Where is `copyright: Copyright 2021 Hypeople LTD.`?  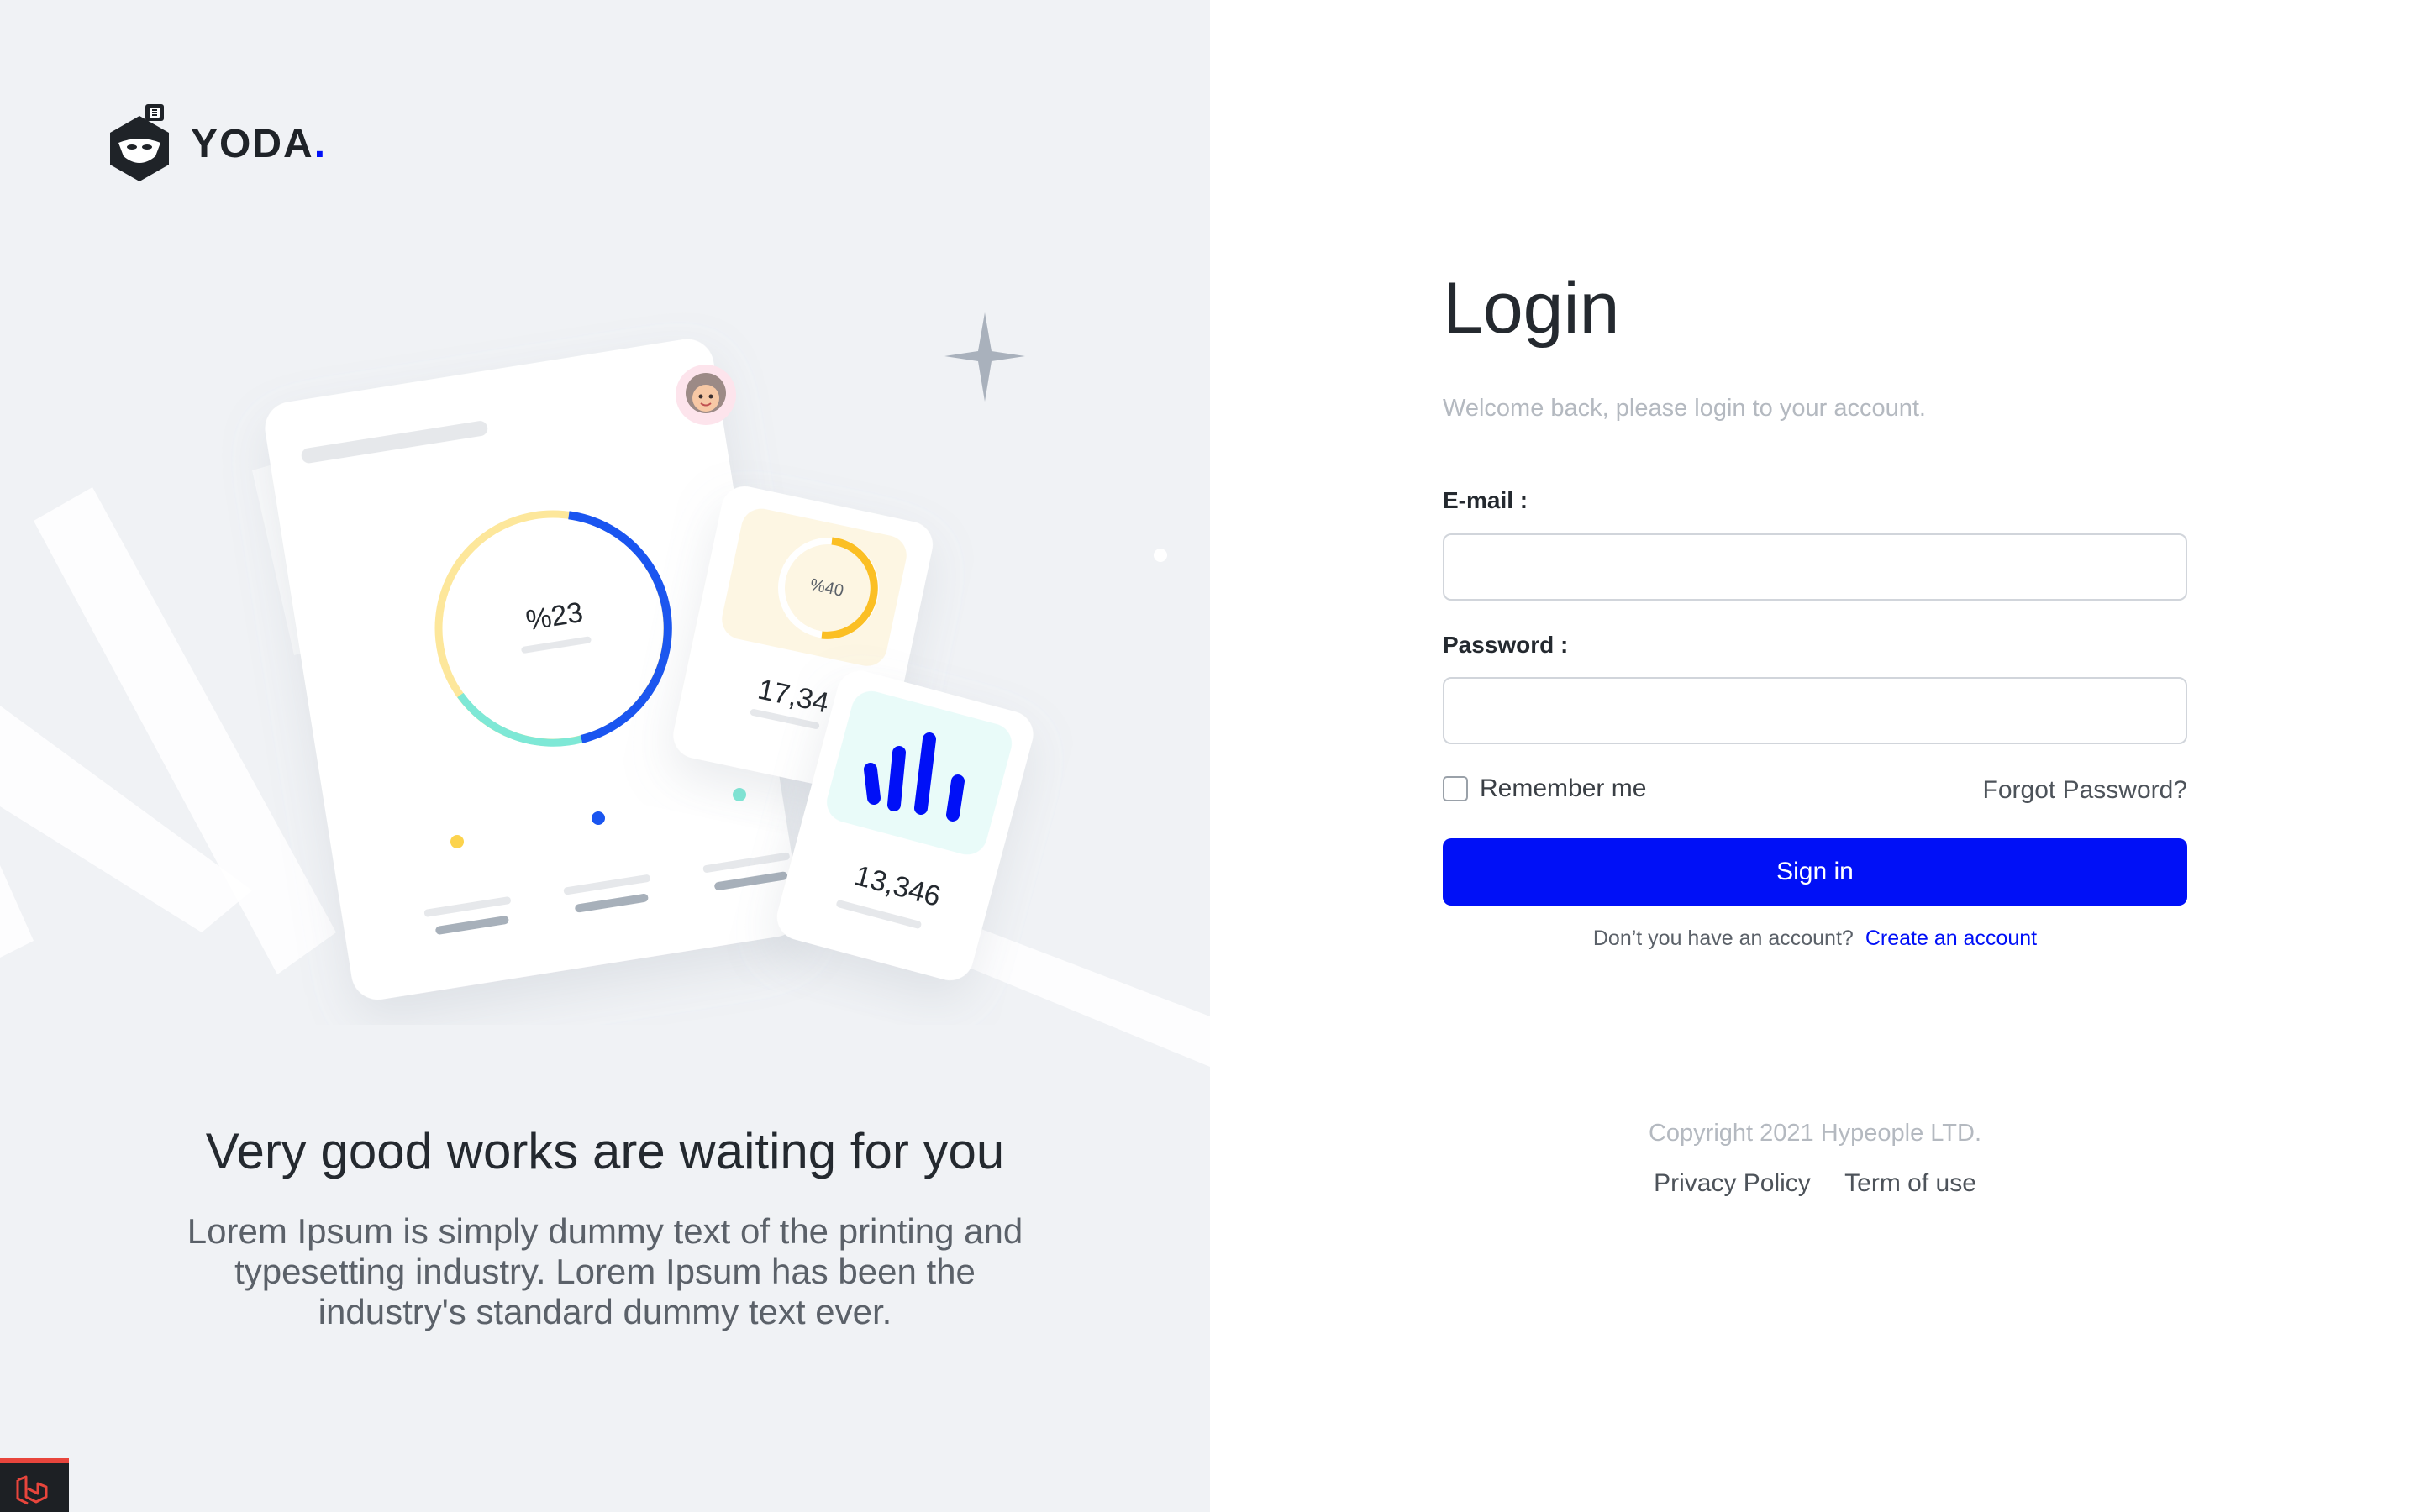 copyright: Copyright 2021 Hypeople LTD. is located at coordinates (1815, 1133).